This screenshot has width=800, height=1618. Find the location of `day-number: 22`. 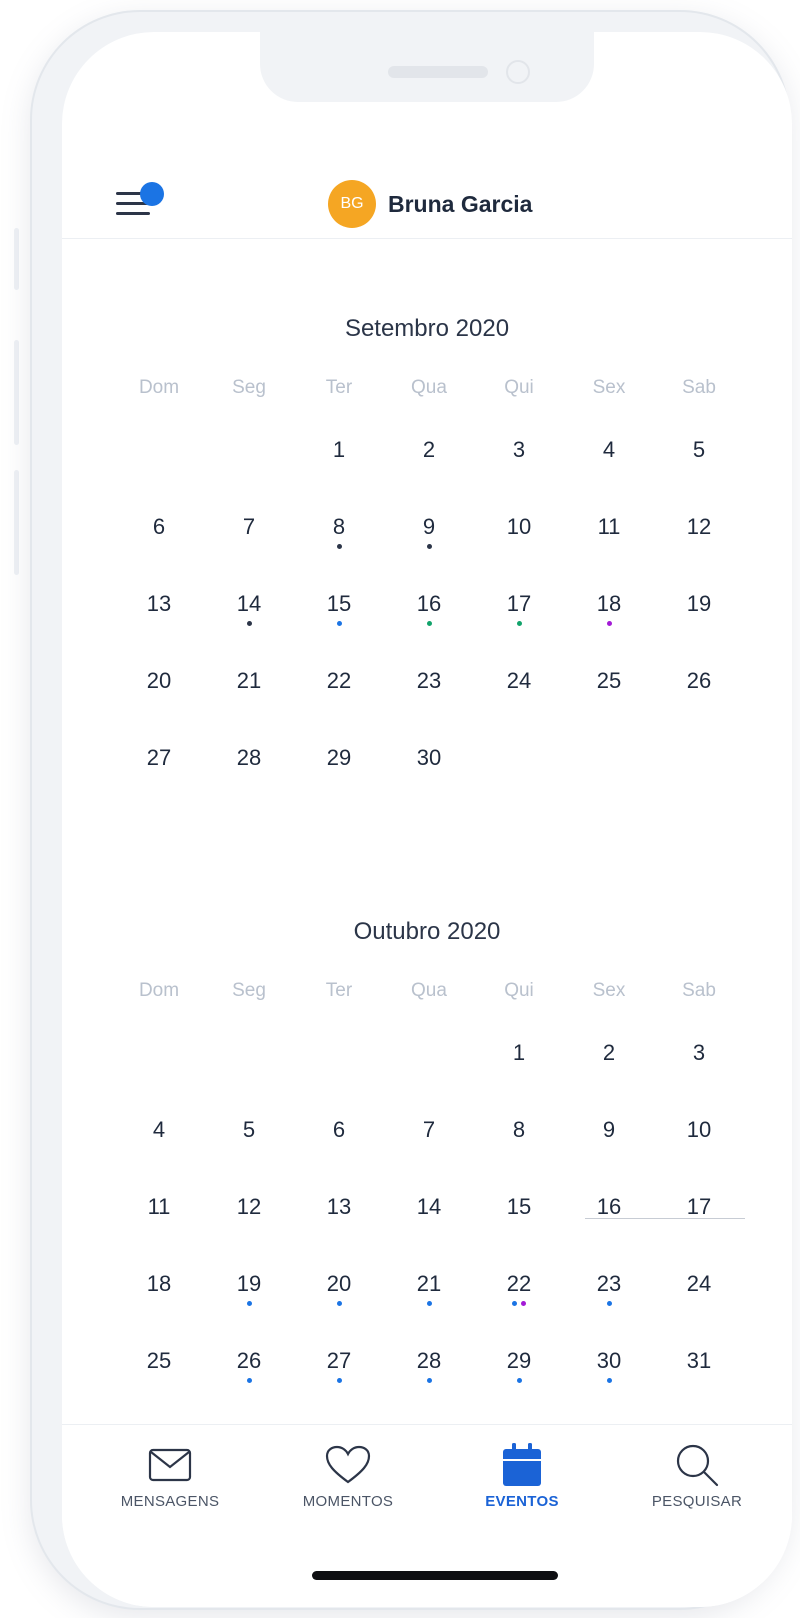

day-number: 22 is located at coordinates (519, 1283).